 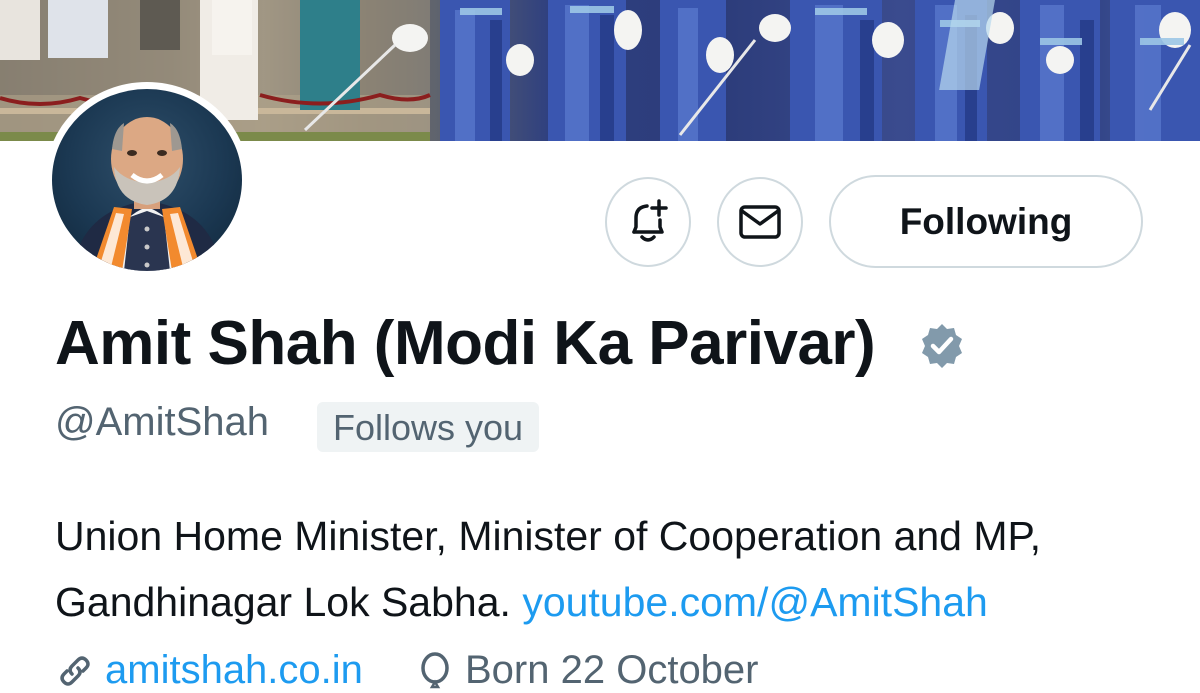 I want to click on notifications-button, so click(x=648, y=222).